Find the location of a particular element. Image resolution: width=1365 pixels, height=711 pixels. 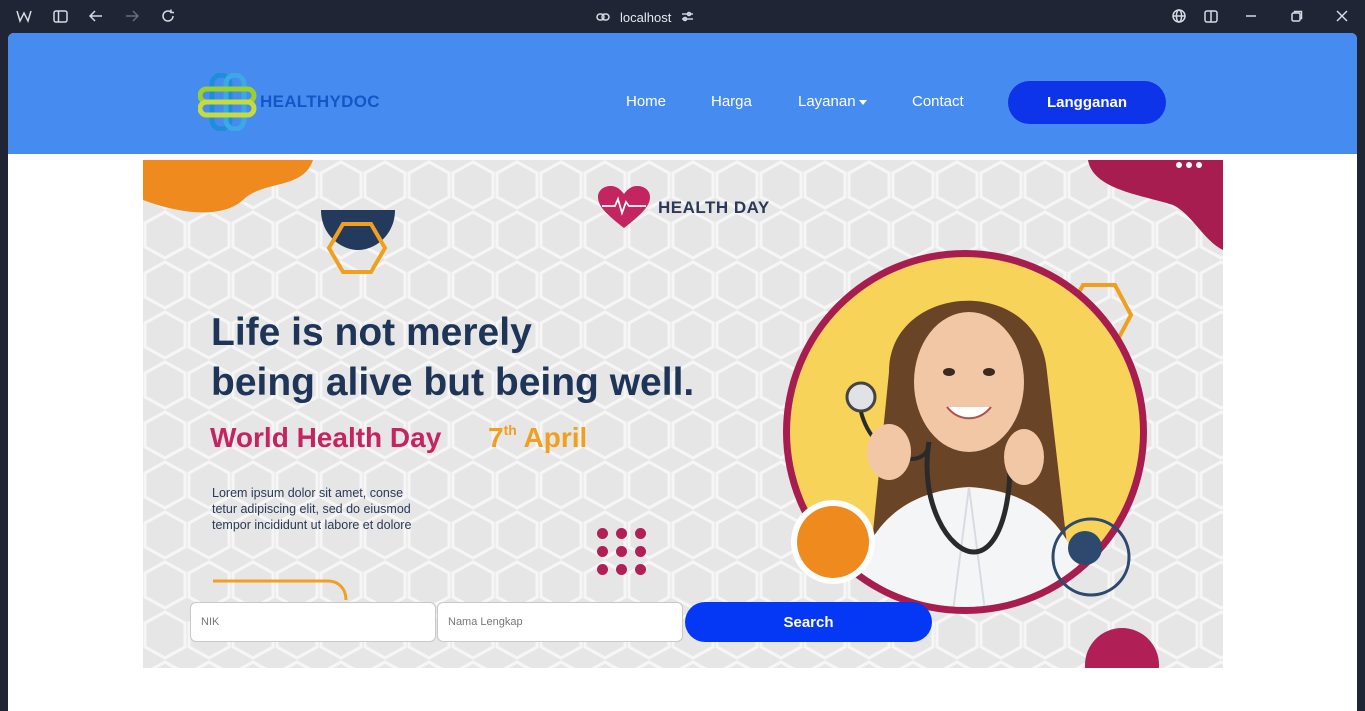

url-text: localhost is located at coordinates (646, 17).